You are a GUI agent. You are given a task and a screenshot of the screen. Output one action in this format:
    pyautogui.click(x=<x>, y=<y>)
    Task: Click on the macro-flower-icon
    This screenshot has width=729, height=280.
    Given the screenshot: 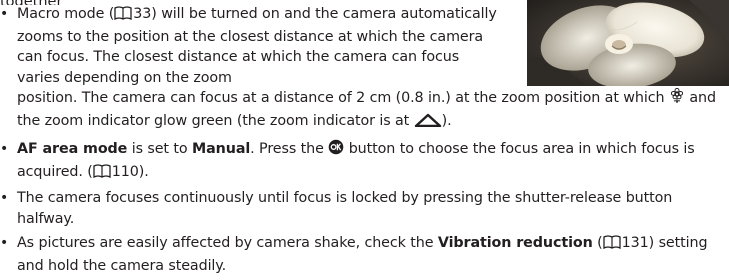 What is the action you would take?
    pyautogui.click(x=677, y=99)
    